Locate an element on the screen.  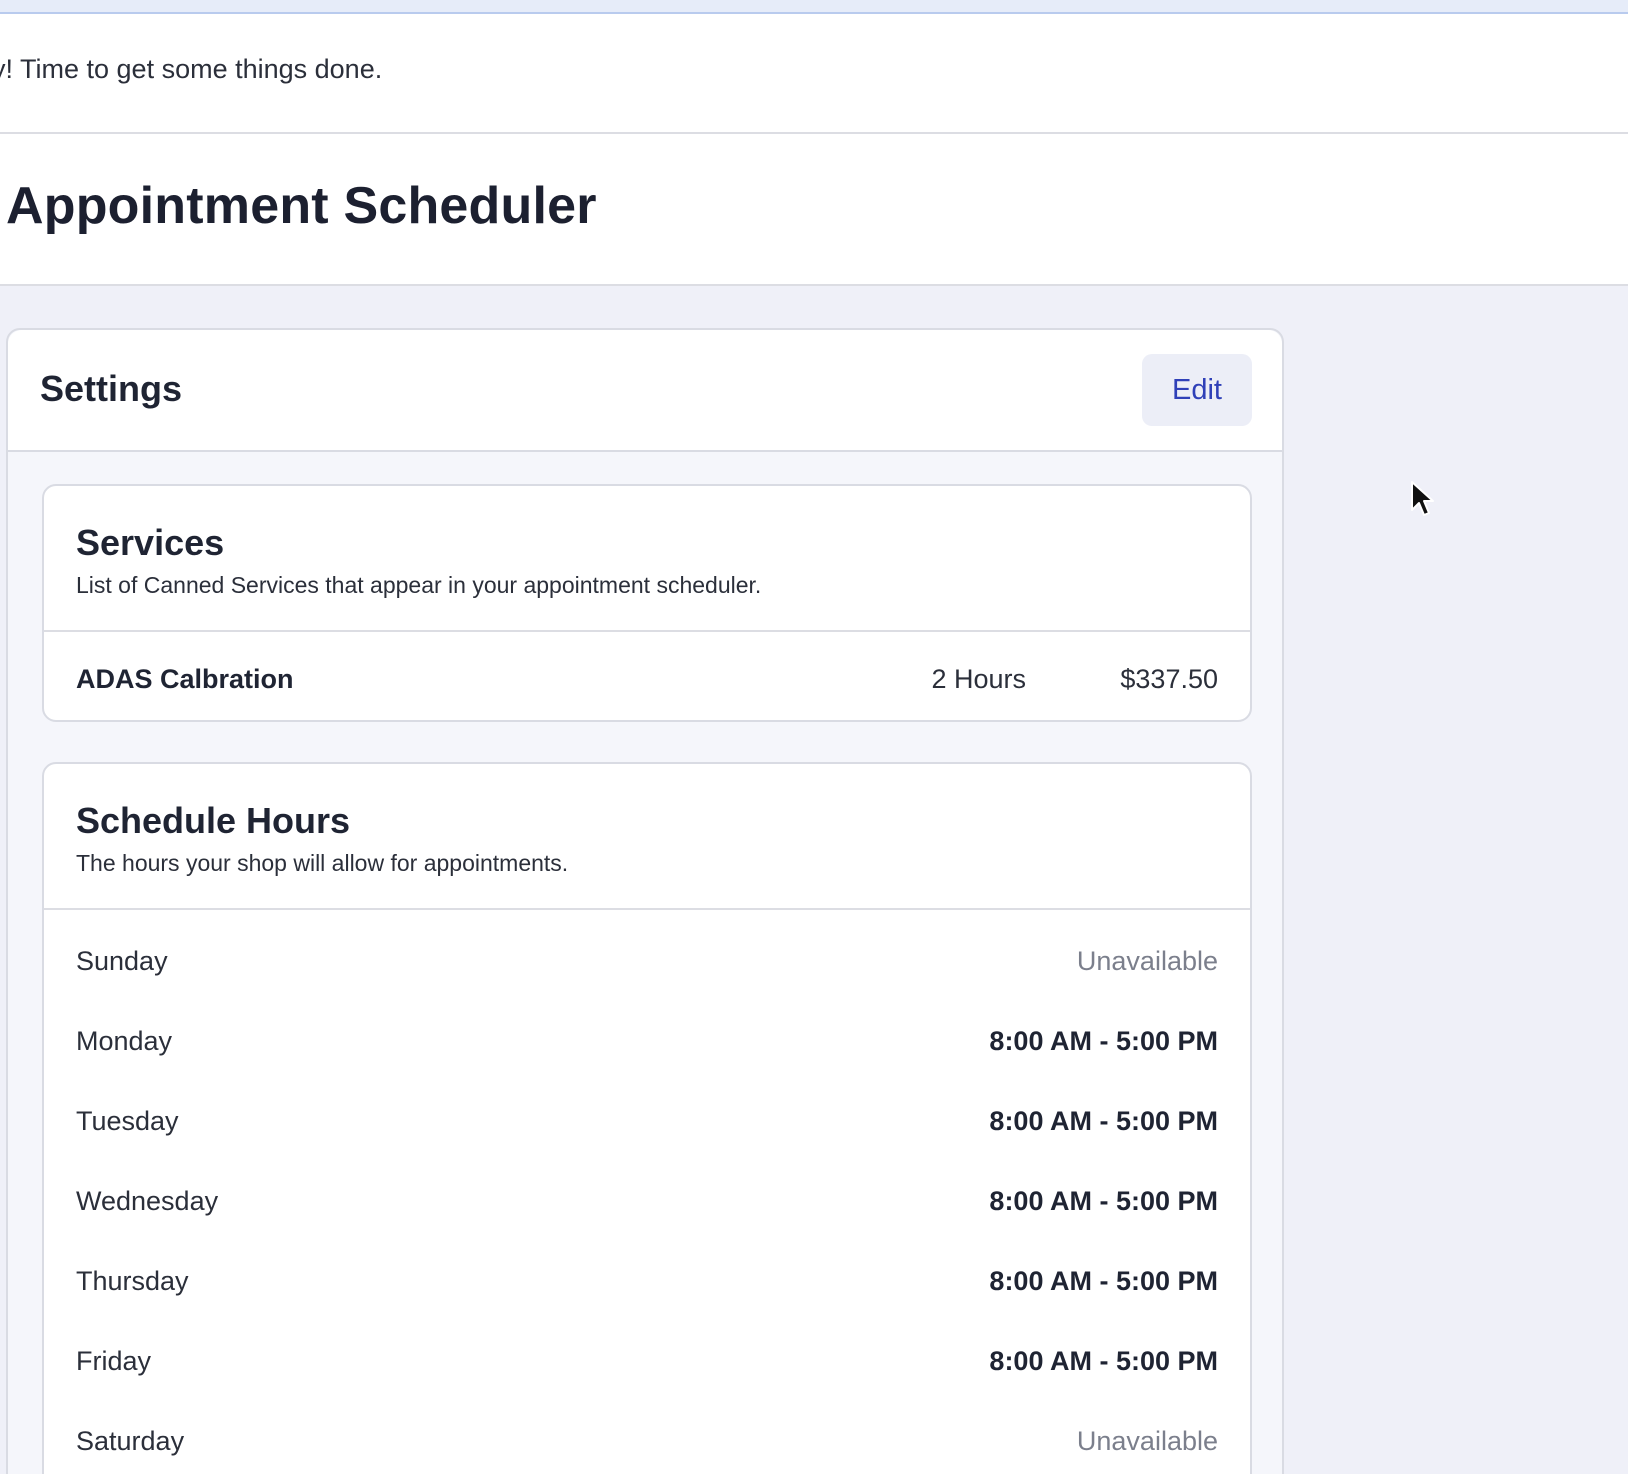
page-title: Appointment Scheduler is located at coordinates (301, 206).